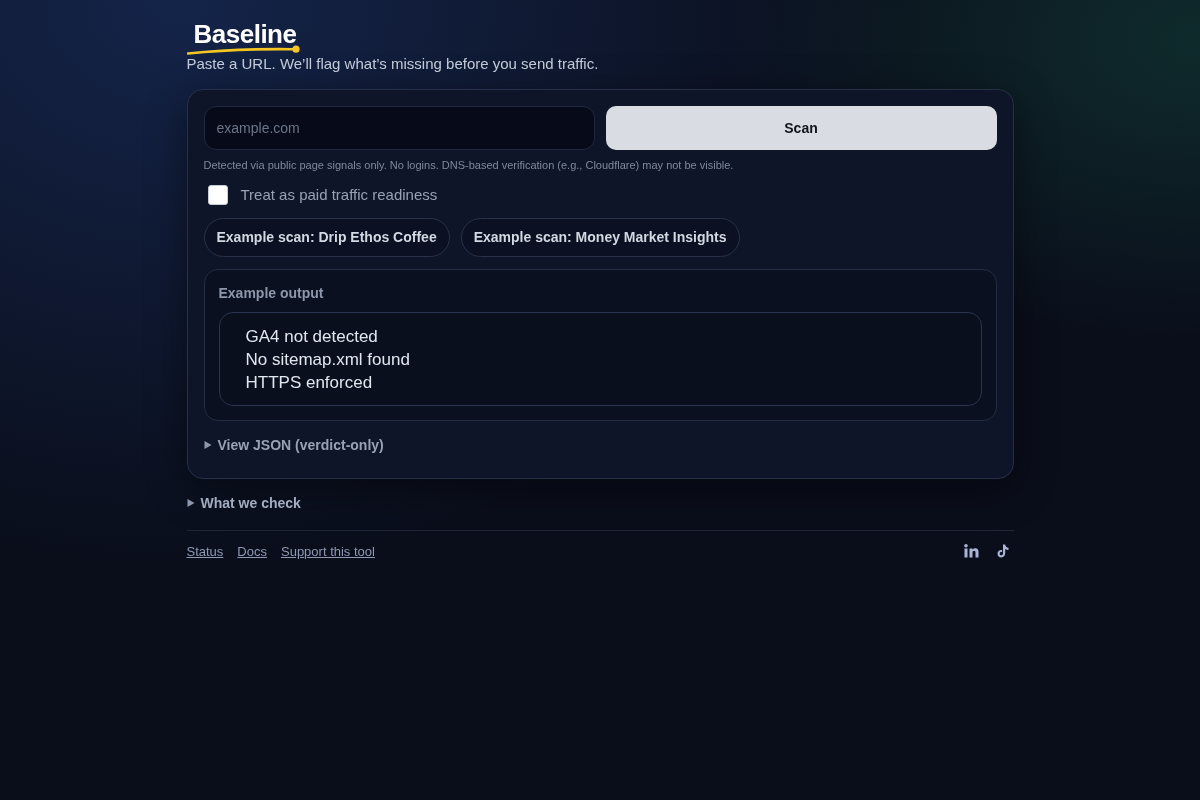 Image resolution: width=1200 pixels, height=800 pixels. Describe the element at coordinates (600, 237) in the screenshot. I see `example-scan-button: Example scan: Money Market Insights` at that location.